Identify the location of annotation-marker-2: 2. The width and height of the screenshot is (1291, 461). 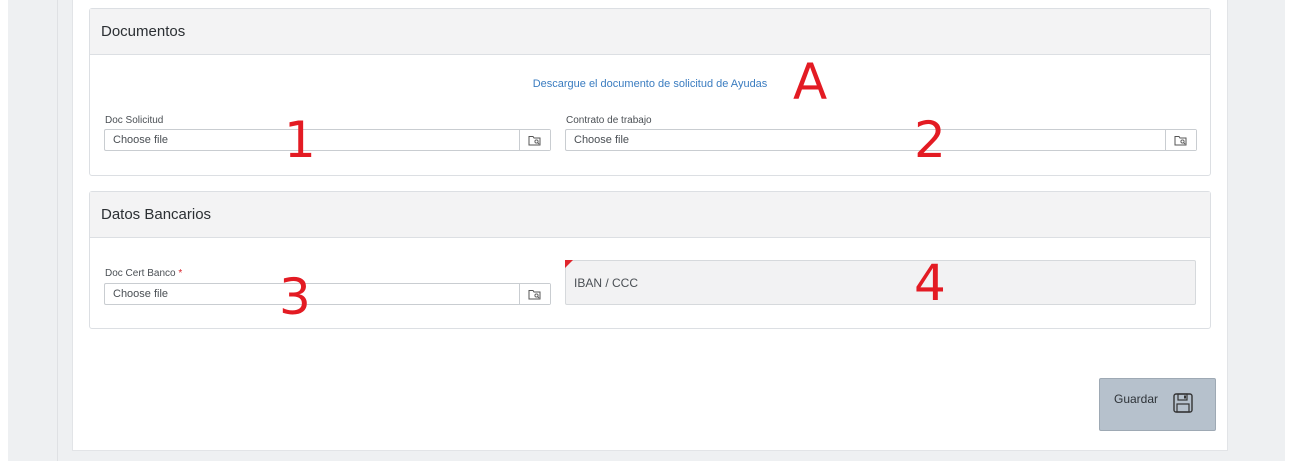
(930, 140).